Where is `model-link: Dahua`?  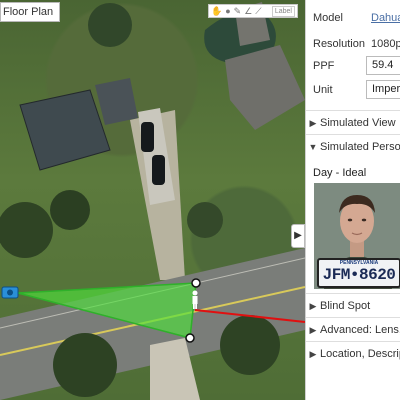 model-link: Dahua is located at coordinates (385, 18).